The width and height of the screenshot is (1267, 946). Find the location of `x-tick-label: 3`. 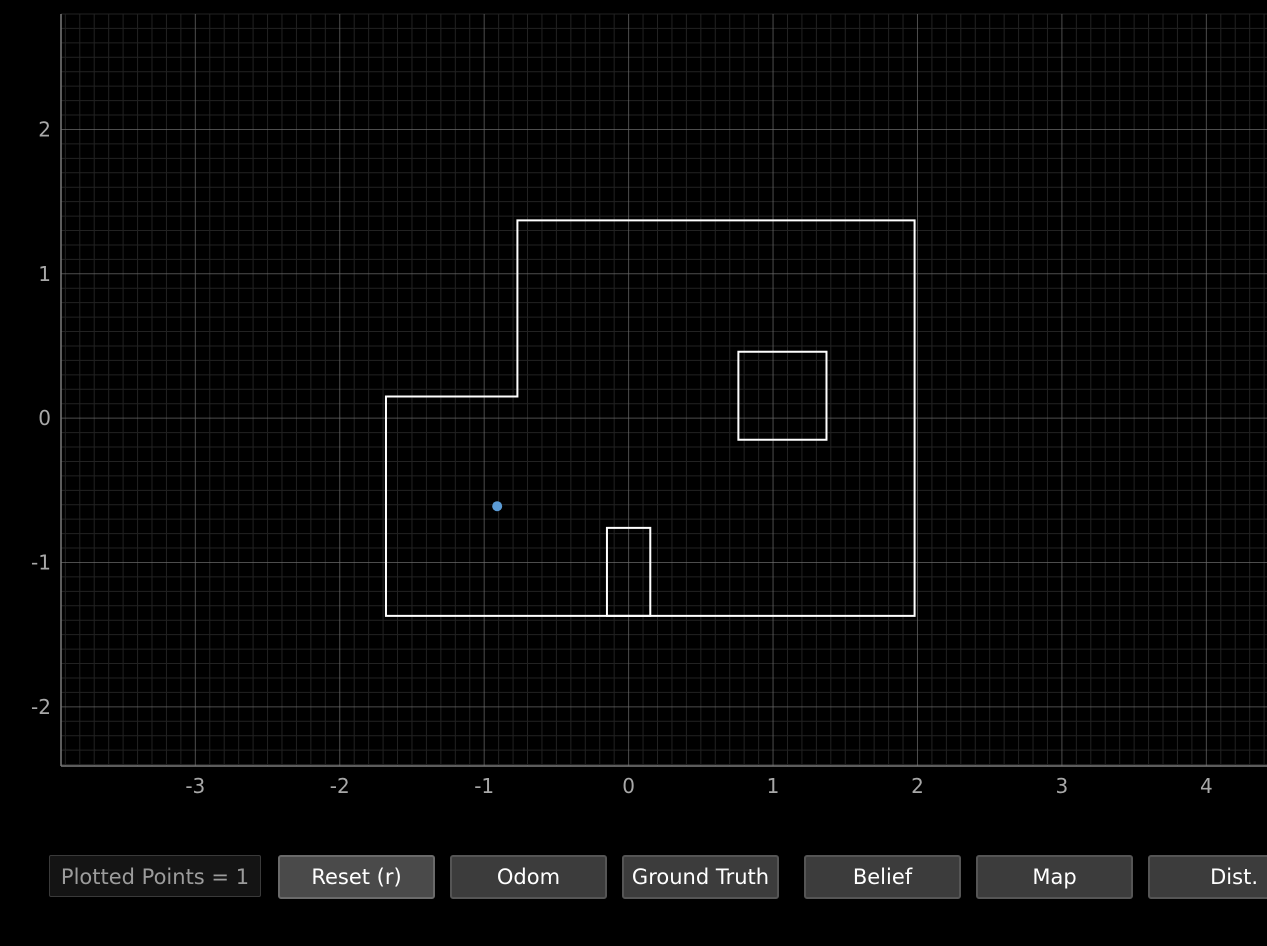

x-tick-label: 3 is located at coordinates (1062, 786).